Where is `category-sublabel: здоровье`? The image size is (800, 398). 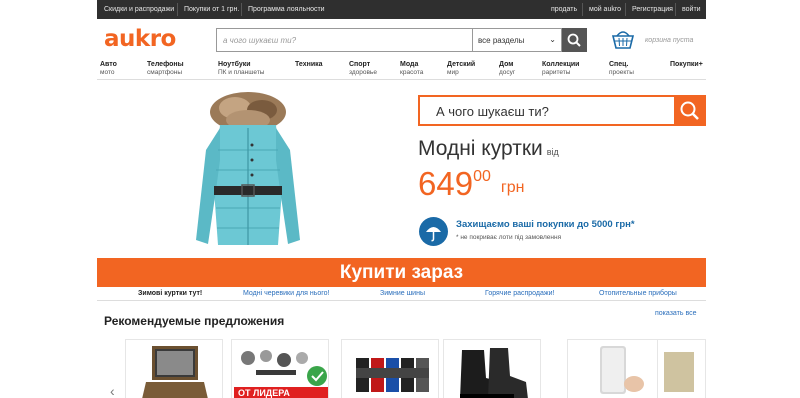
category-sublabel: здоровье is located at coordinates (363, 72).